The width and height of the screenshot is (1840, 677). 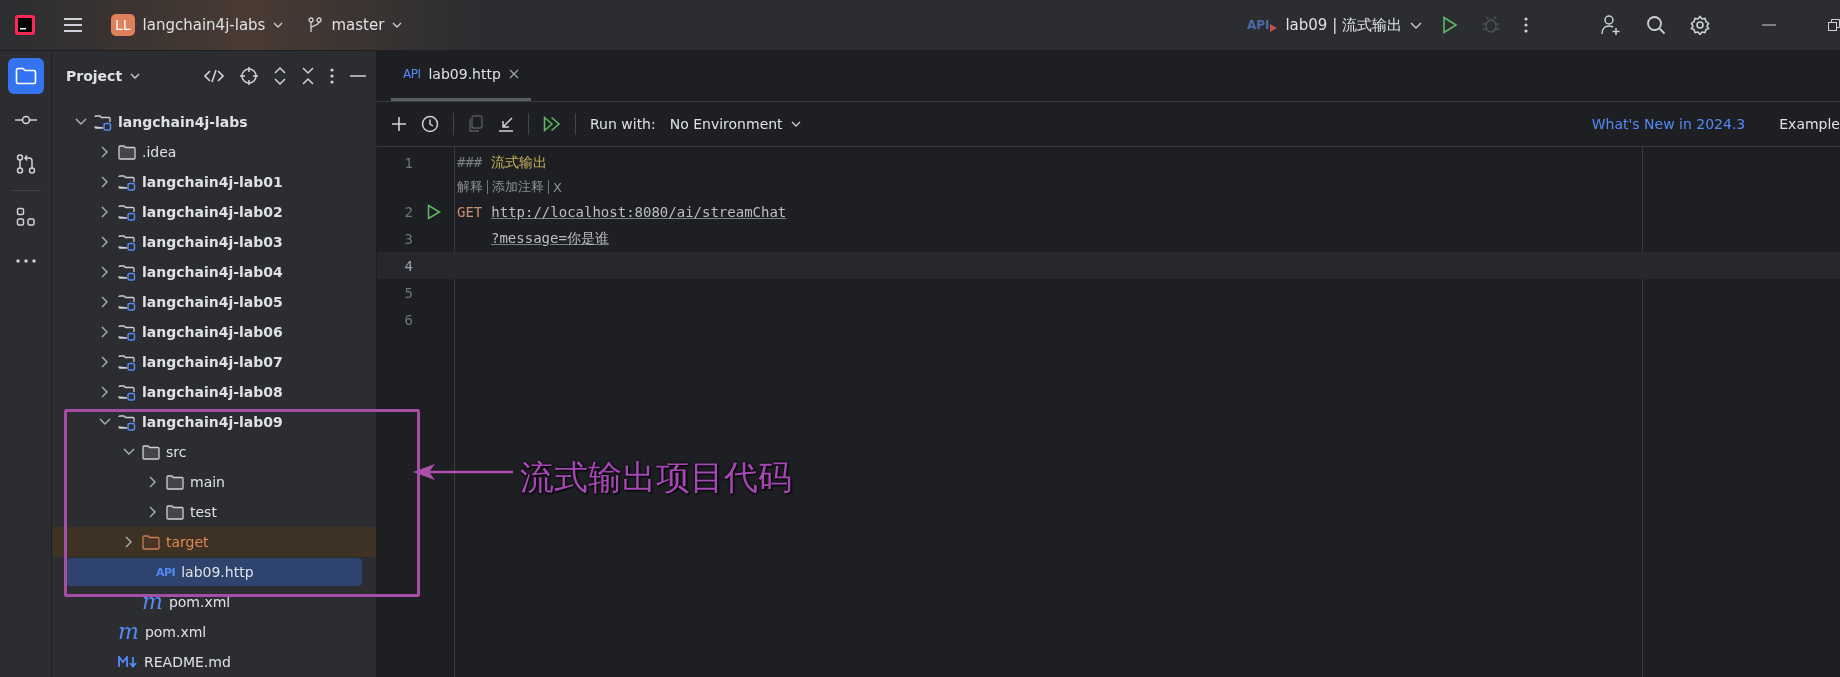 I want to click on collapse-all-icon, so click(x=308, y=75).